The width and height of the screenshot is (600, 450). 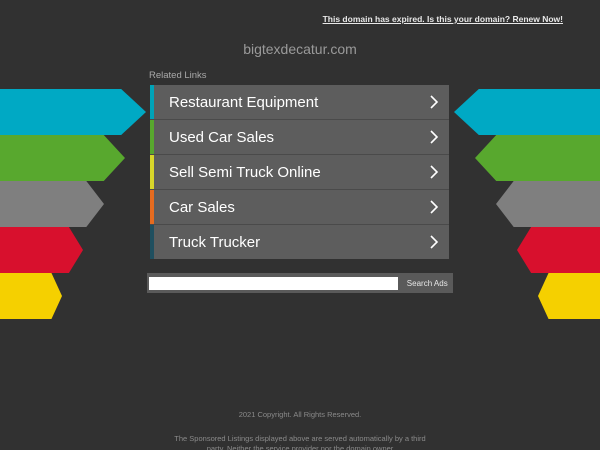 What do you see at coordinates (300, 49) in the screenshot?
I see `domain-title: bigtexdecatur.com` at bounding box center [300, 49].